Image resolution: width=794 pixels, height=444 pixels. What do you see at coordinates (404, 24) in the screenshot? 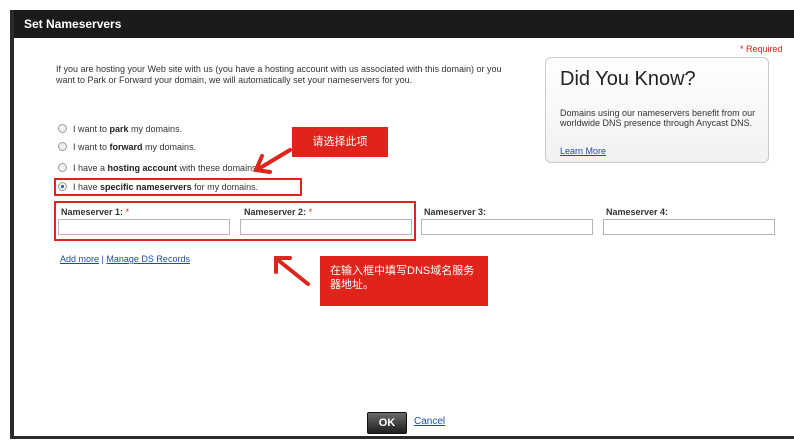
I see `dialog-title-bar: Set Nameservers` at bounding box center [404, 24].